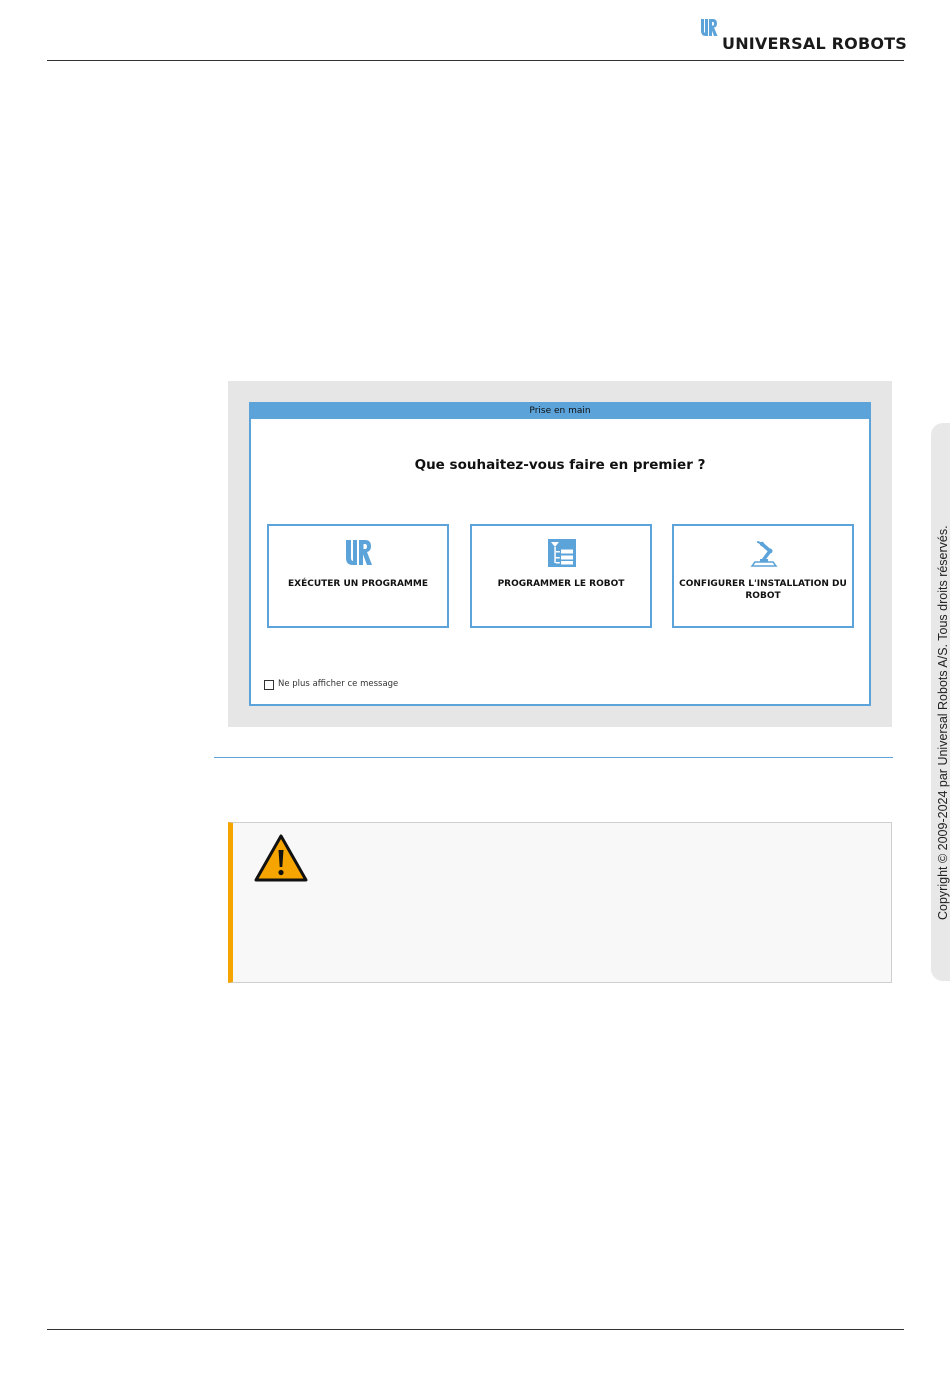 The image size is (950, 1378). I want to click on warning-triangle-icon, so click(281, 858).